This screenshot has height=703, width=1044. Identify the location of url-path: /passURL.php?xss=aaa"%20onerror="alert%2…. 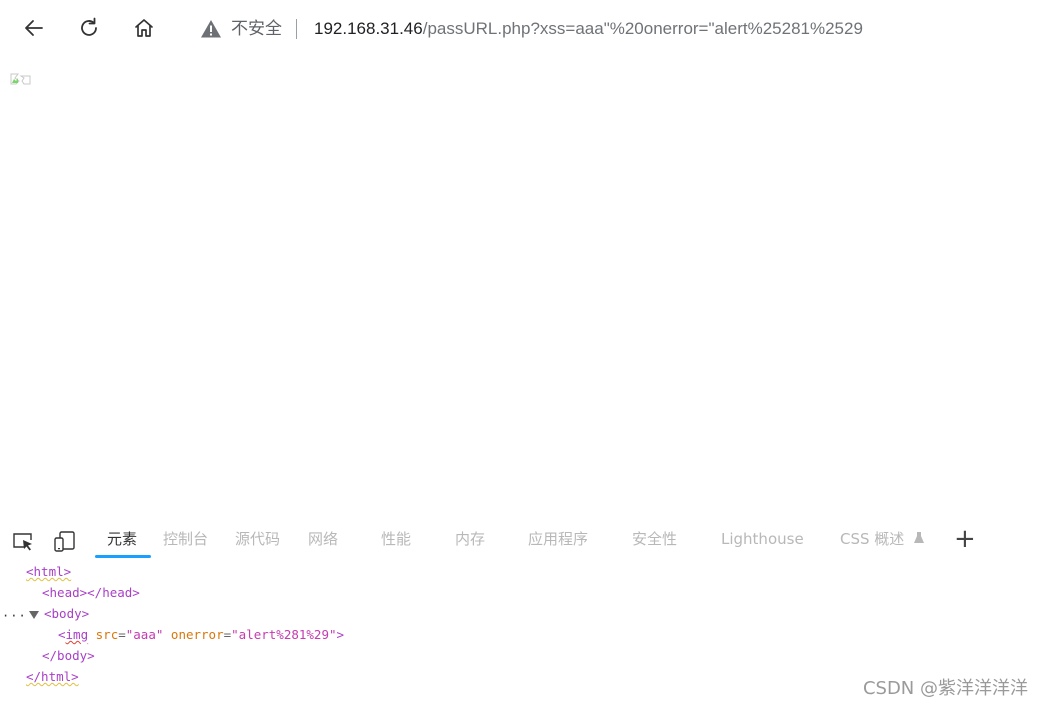
(642, 28).